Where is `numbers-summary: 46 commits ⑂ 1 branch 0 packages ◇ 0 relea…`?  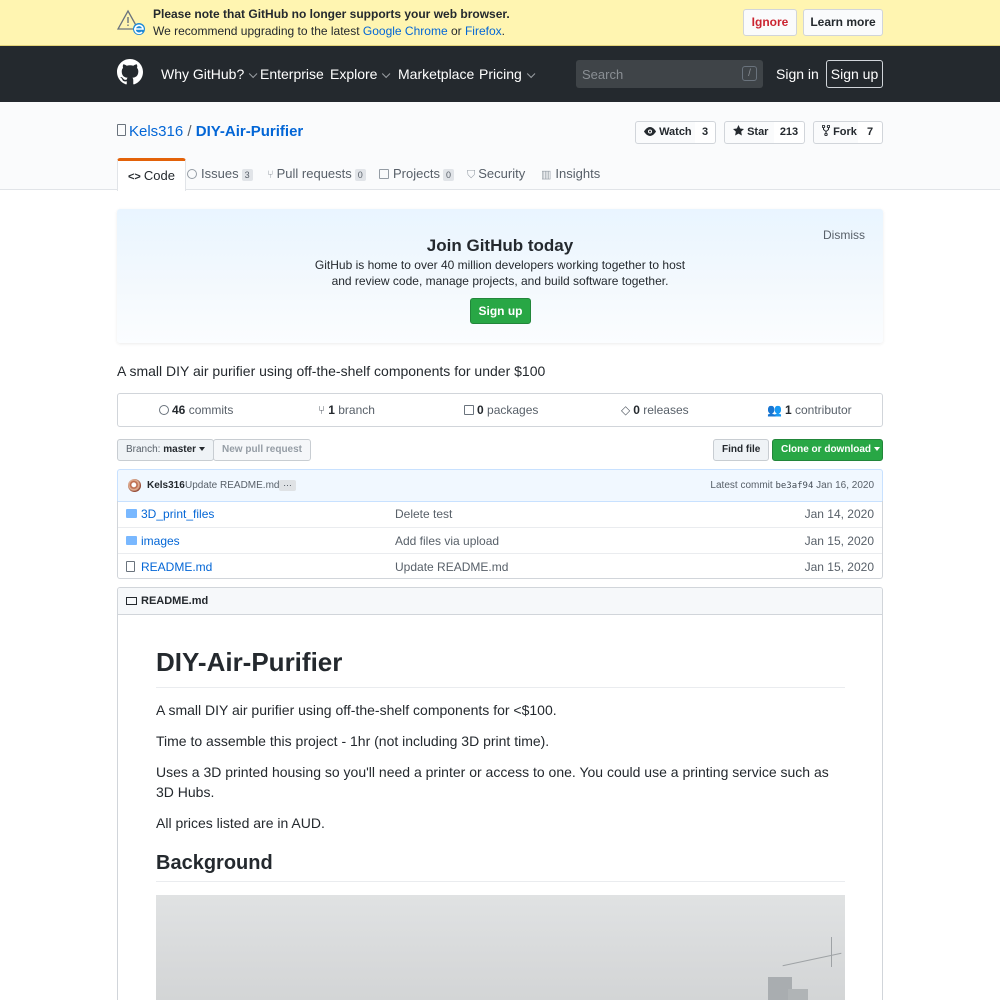
numbers-summary: 46 commits ⑂ 1 branch 0 packages ◇ 0 relea… is located at coordinates (500, 410).